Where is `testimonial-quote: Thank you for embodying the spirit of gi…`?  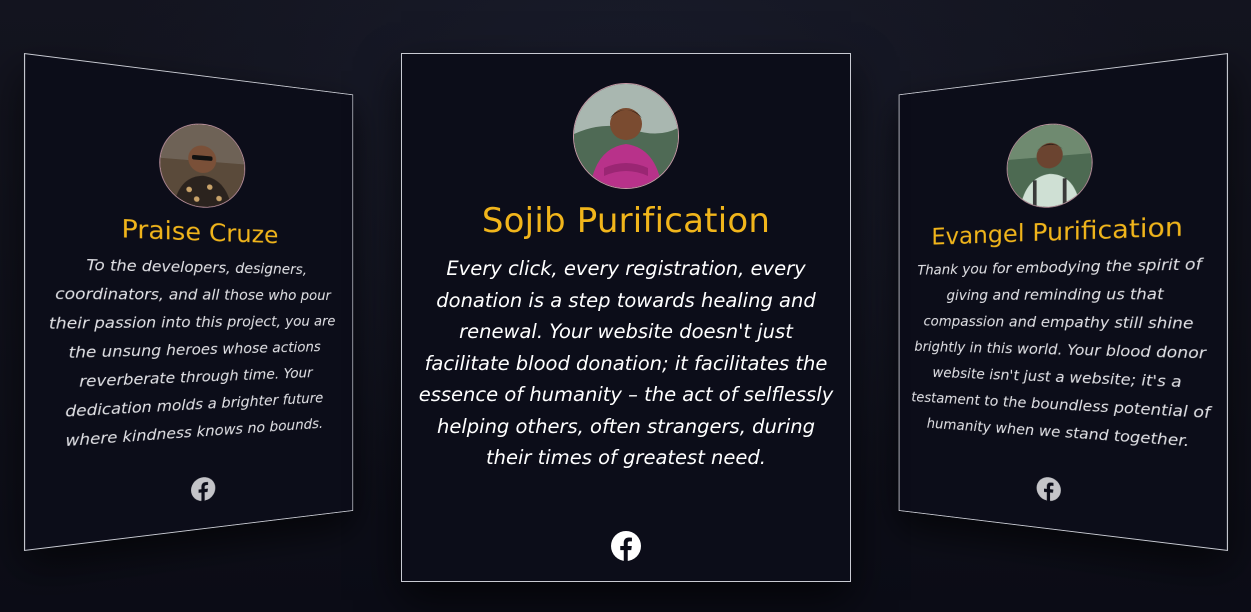
testimonial-quote: Thank you for embodying the spirit of gi… is located at coordinates (1061, 352).